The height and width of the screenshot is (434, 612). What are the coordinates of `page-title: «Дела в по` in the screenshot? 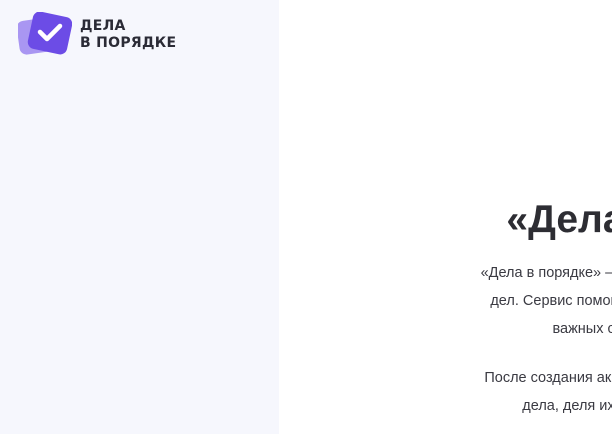 It's located at (559, 219).